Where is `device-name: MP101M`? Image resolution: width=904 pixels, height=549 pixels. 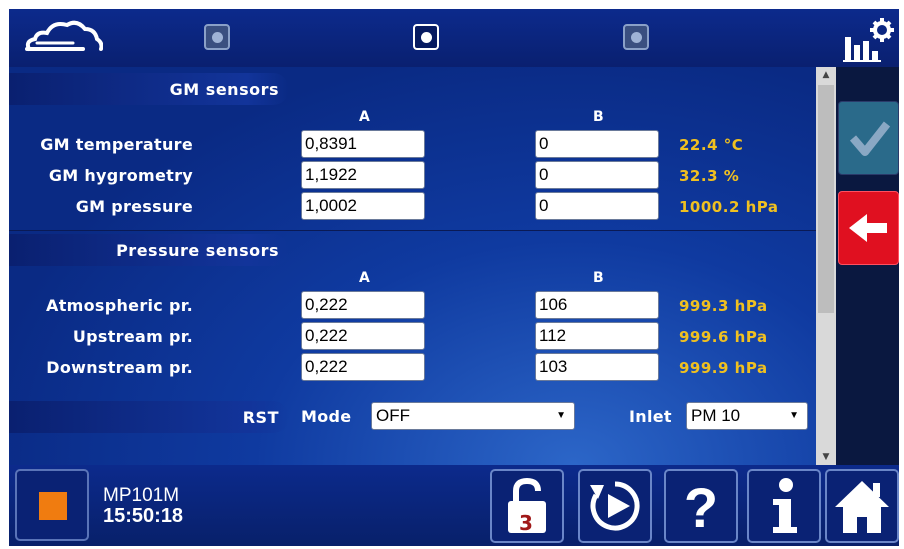 device-name: MP101M is located at coordinates (141, 495).